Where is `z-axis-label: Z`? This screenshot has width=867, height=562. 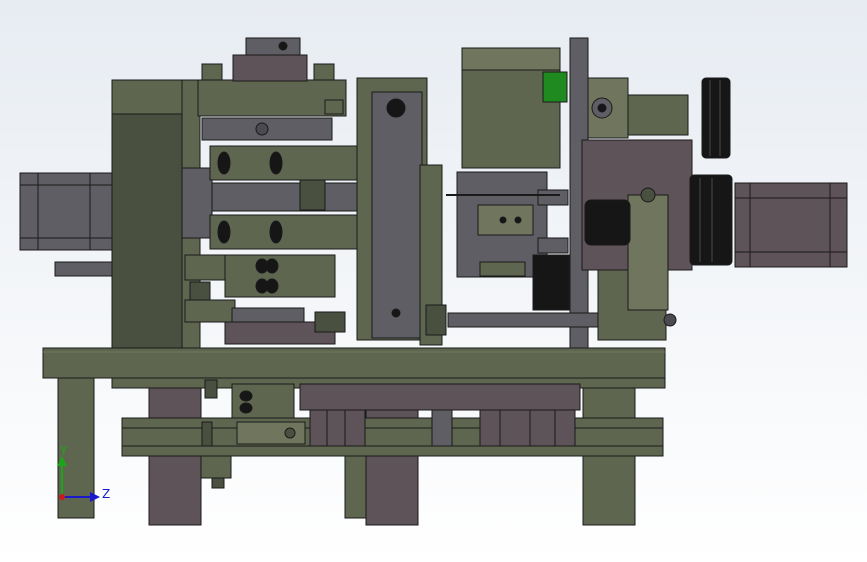
z-axis-label: Z is located at coordinates (106, 494).